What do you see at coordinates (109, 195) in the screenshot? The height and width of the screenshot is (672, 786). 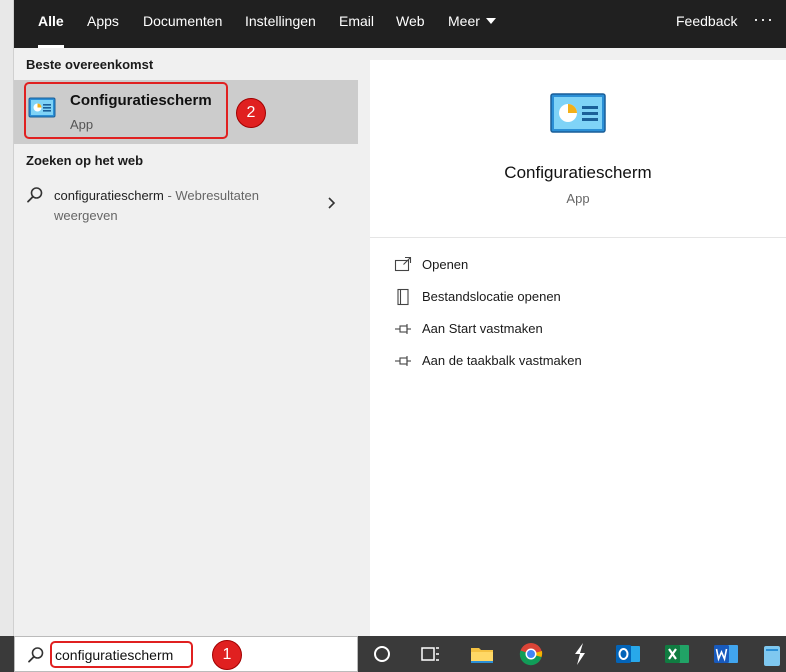 I see `web-result-query: configuratiescherm` at bounding box center [109, 195].